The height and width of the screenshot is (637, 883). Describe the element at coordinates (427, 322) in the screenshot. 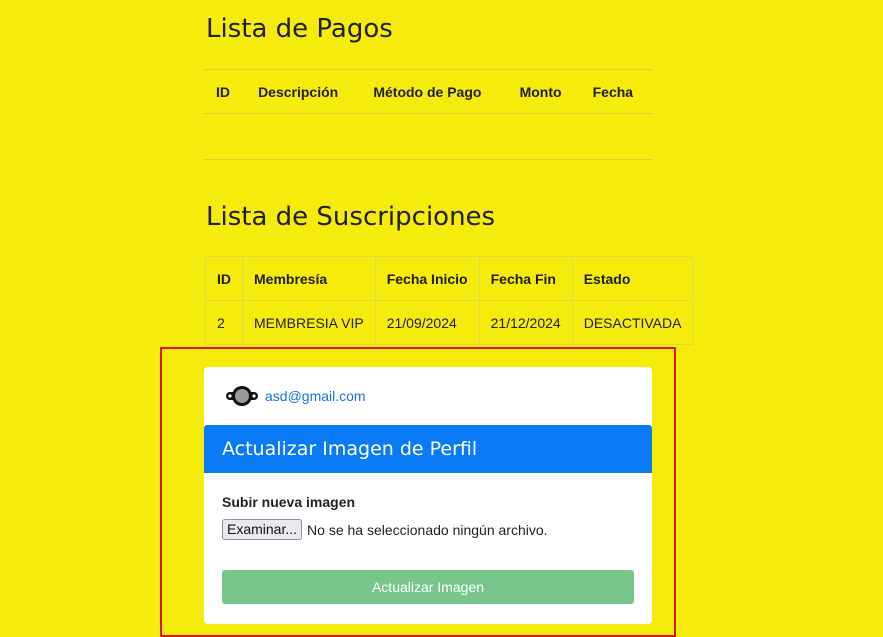

I see `subscription-start-cell: 21/09/2024` at that location.